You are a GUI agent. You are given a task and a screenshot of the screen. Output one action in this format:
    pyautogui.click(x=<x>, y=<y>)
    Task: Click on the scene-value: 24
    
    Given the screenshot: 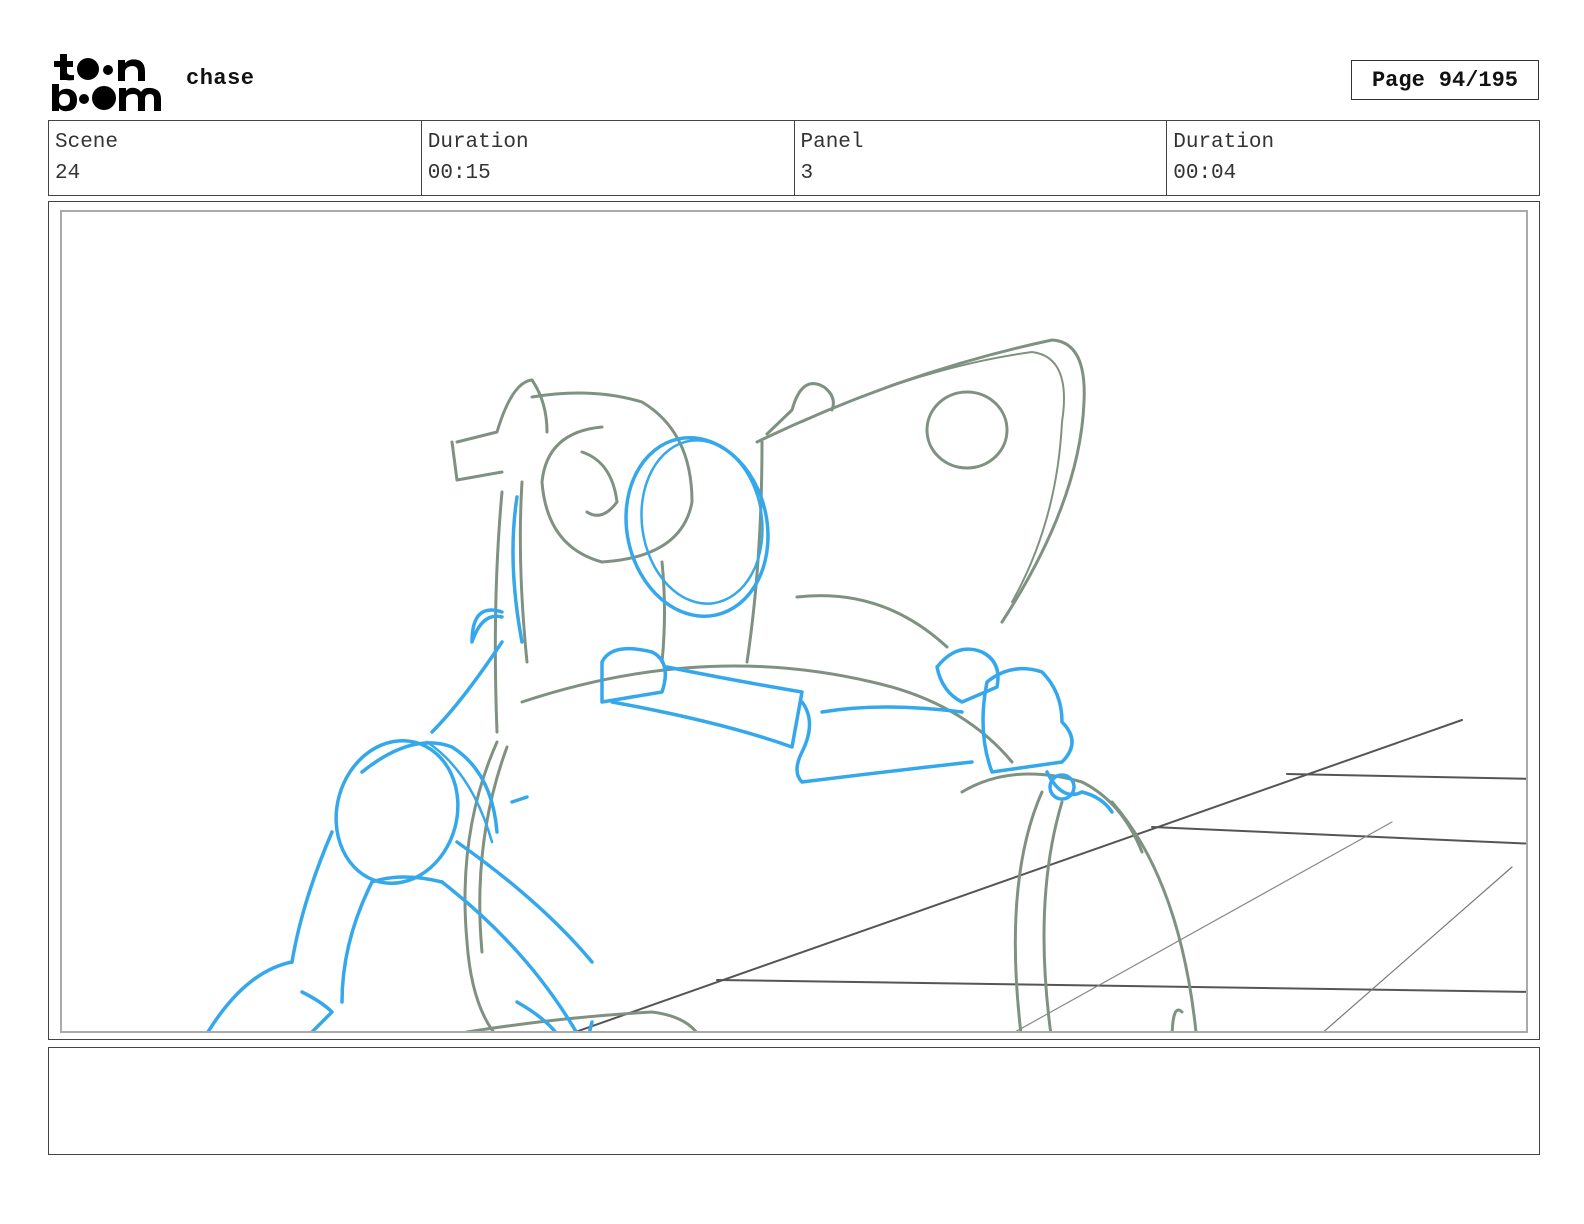 What is the action you would take?
    pyautogui.click(x=68, y=173)
    